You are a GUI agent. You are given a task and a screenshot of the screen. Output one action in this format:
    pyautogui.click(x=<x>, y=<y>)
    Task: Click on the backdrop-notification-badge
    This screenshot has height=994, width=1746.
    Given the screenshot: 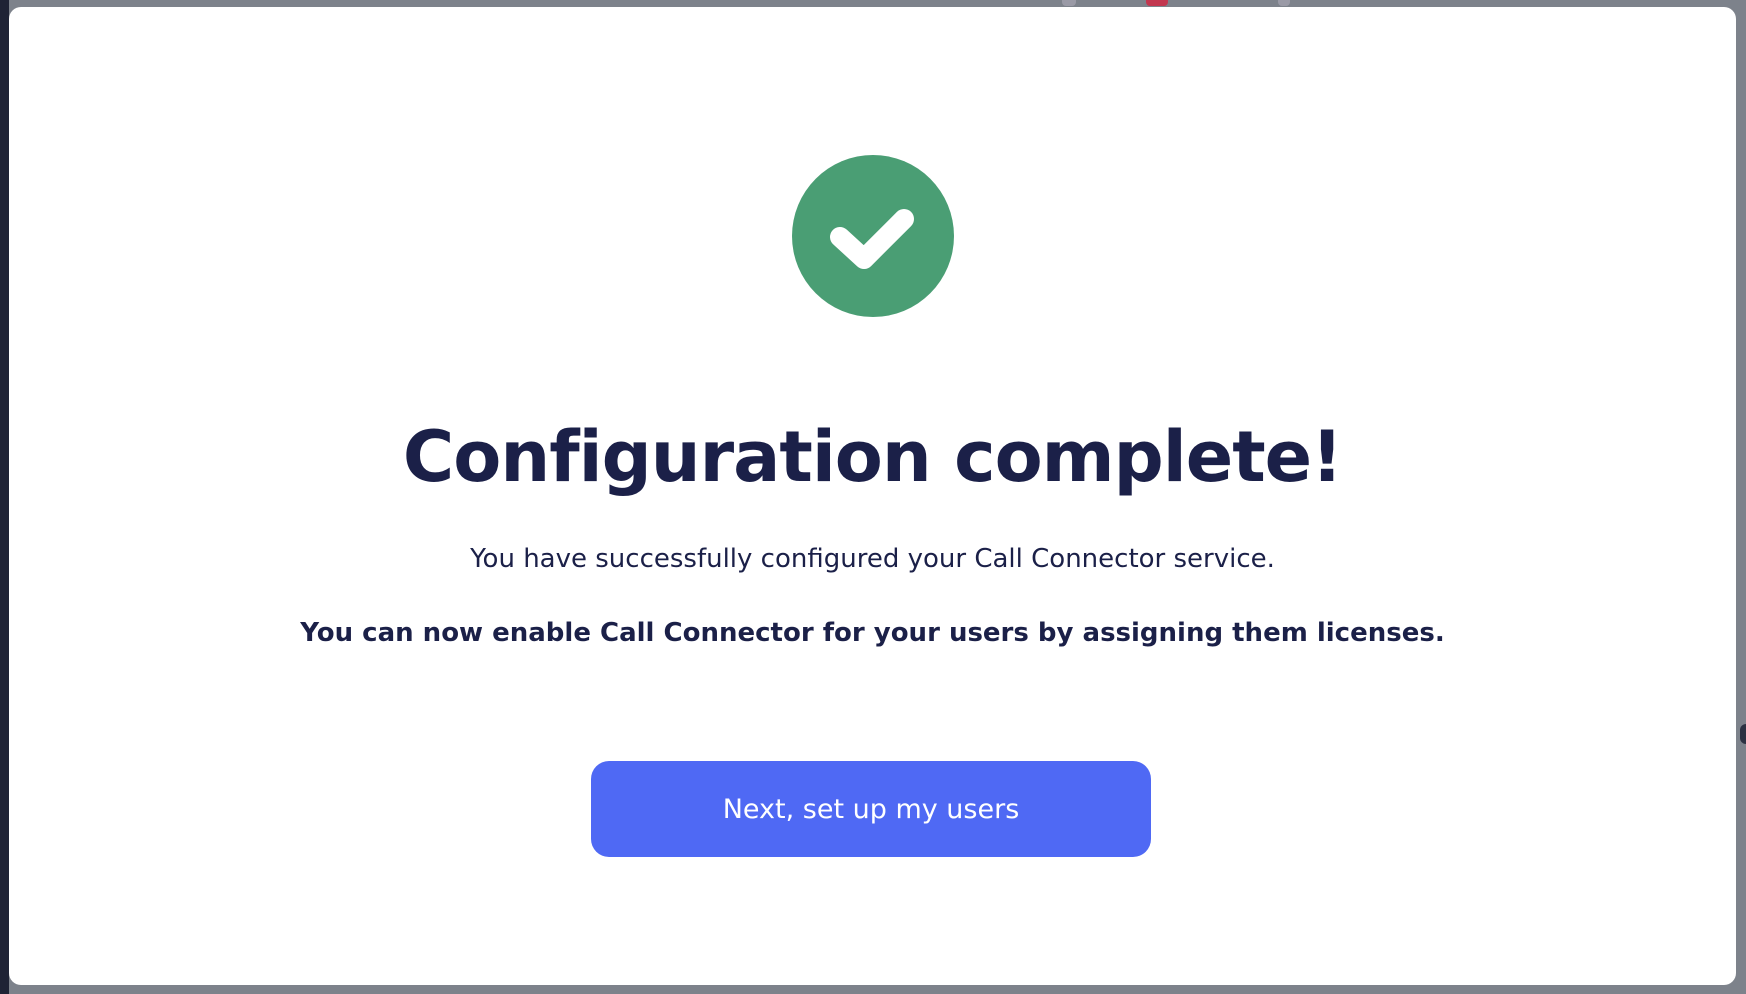 What is the action you would take?
    pyautogui.click(x=1157, y=3)
    